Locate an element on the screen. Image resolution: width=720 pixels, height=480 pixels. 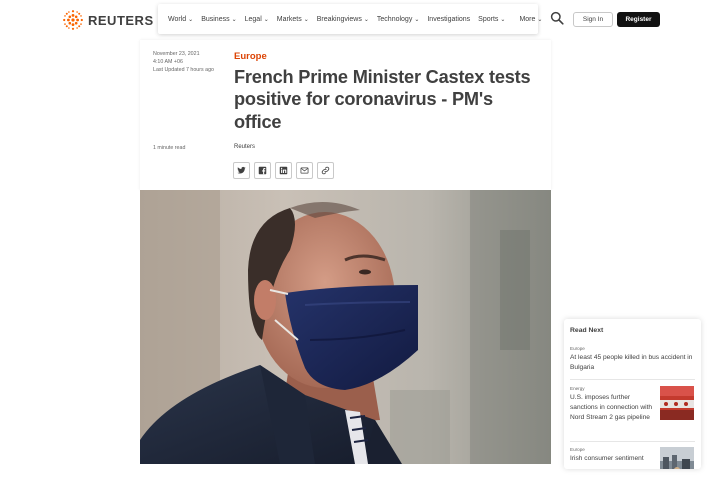
read-next-category: Energy is located at coordinates (577, 388).